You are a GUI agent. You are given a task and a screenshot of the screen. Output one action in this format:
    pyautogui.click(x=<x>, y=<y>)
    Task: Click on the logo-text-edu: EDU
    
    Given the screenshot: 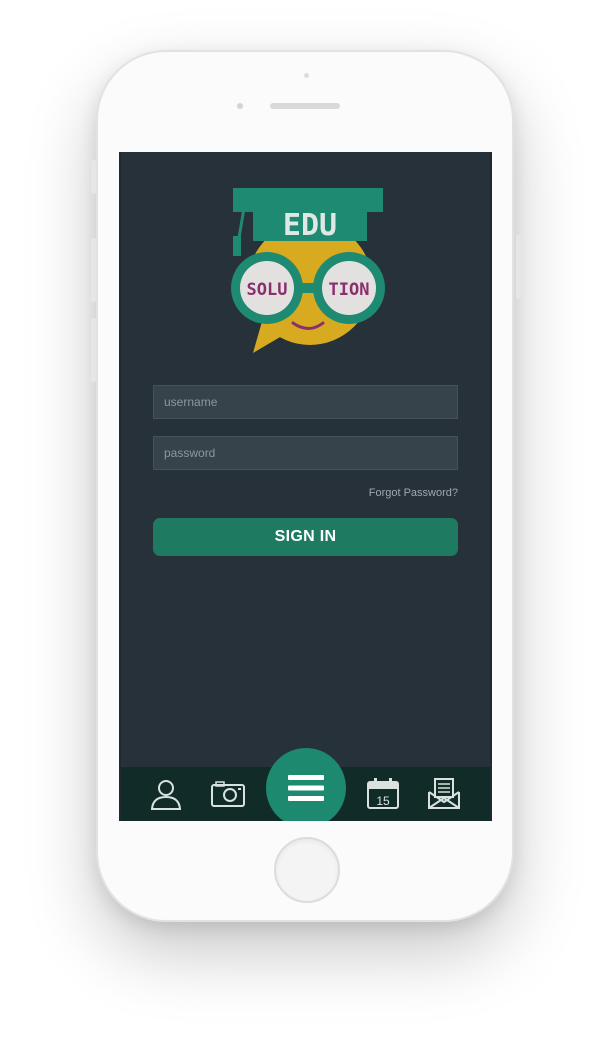 What is the action you would take?
    pyautogui.click(x=310, y=225)
    